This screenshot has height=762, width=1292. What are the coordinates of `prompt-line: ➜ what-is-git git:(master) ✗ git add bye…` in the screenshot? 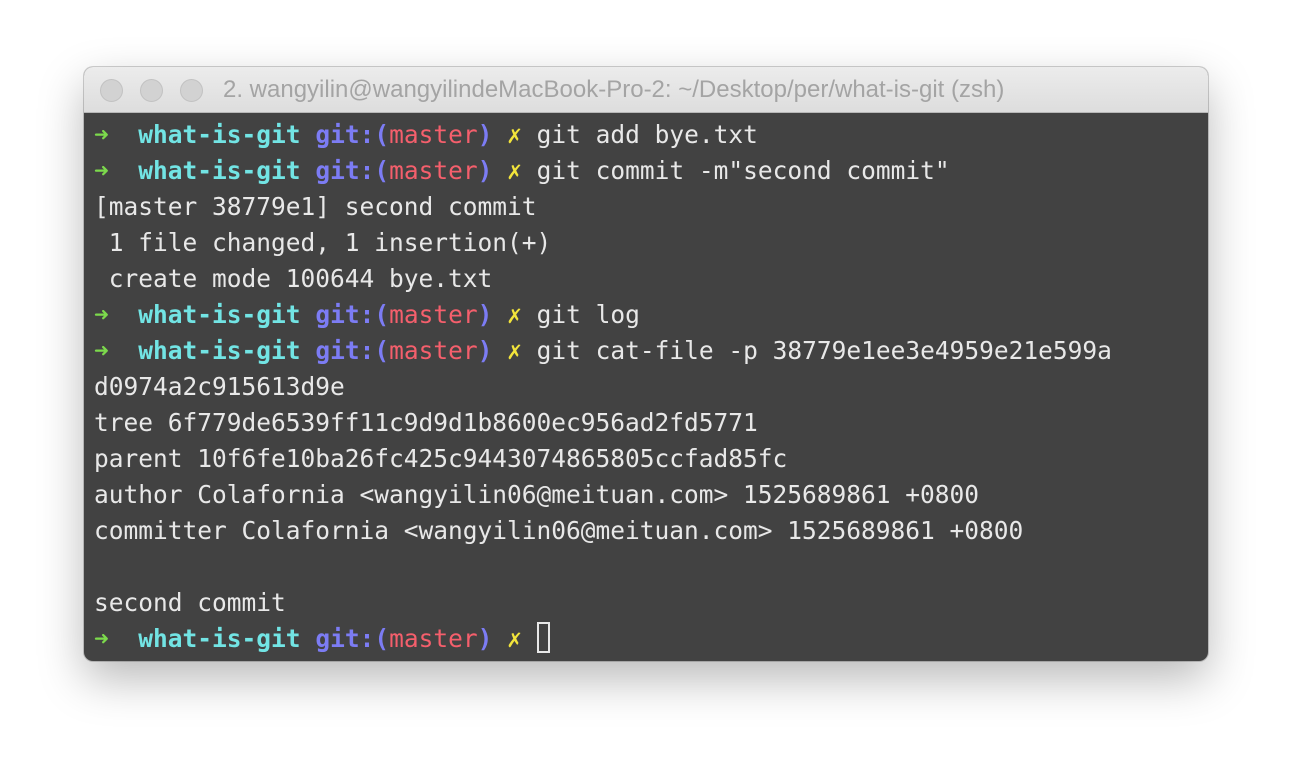 It's located at (651, 135).